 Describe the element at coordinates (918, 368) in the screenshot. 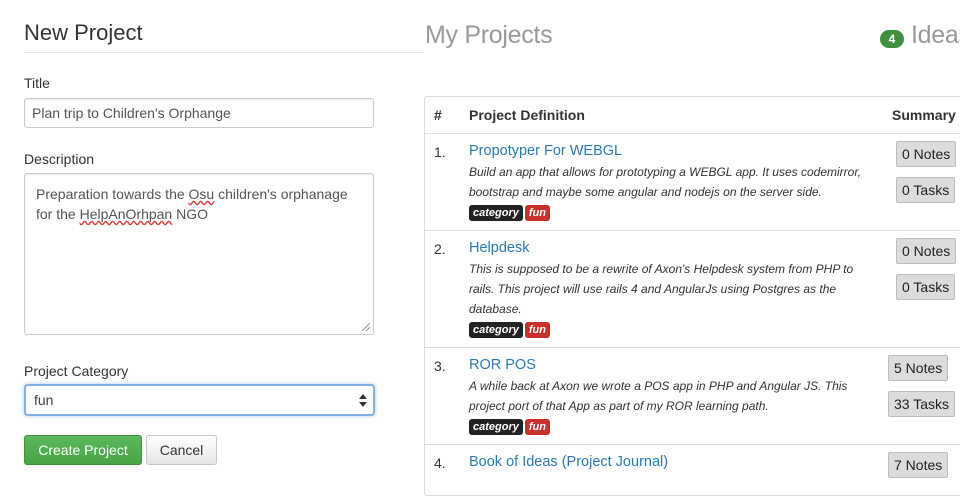

I see `notes-count: 5 Notes` at that location.